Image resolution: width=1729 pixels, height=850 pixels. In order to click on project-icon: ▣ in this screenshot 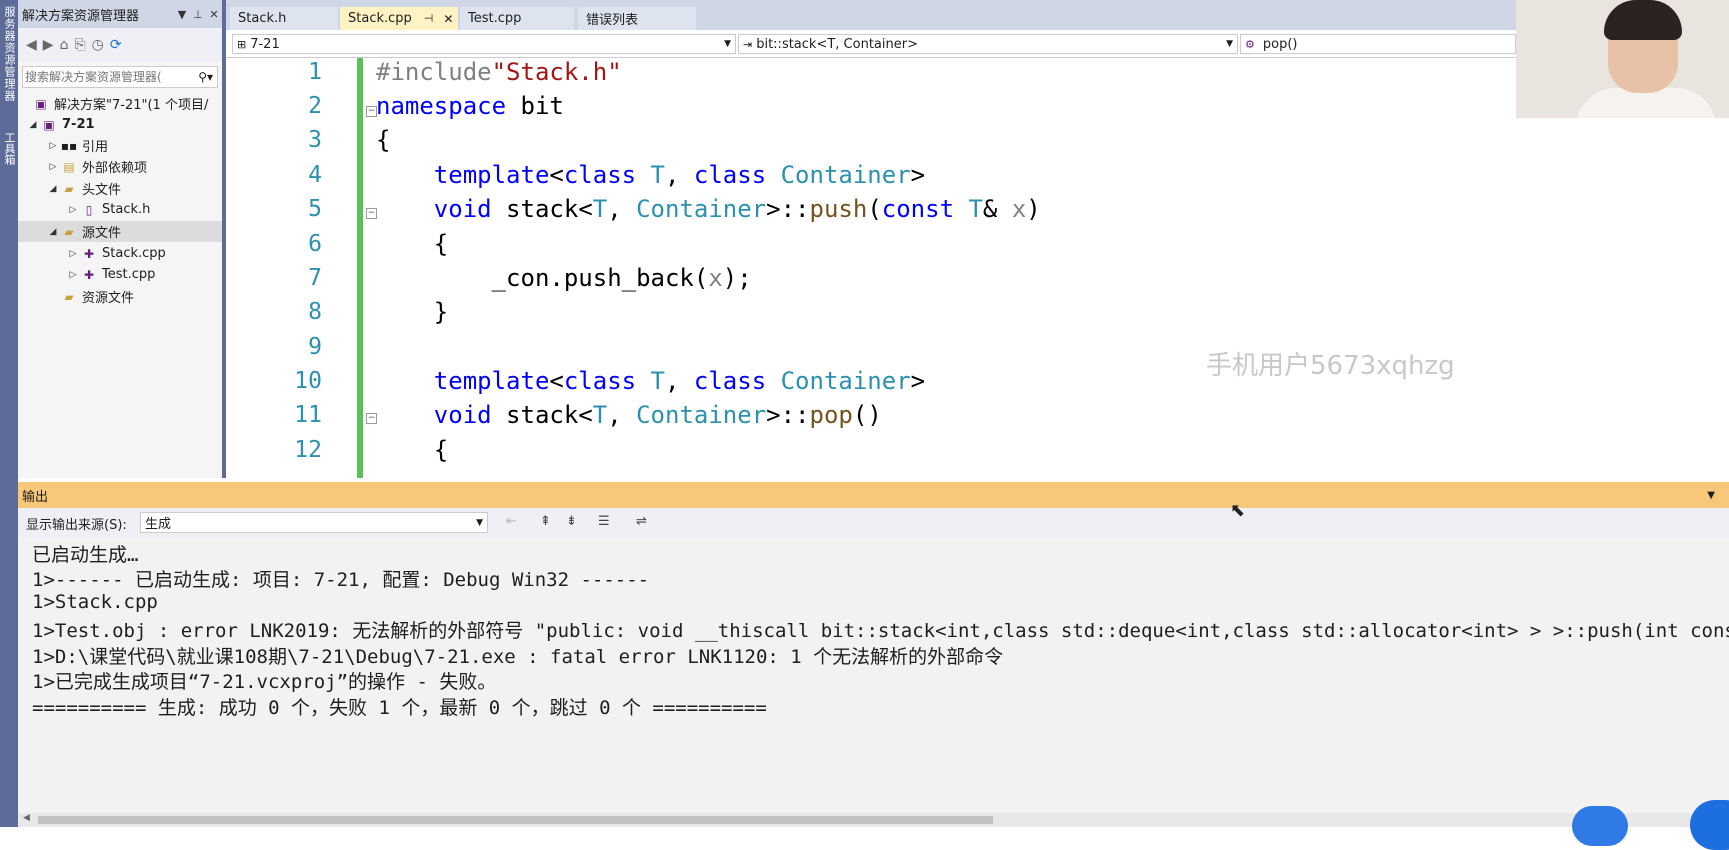, I will do `click(49, 124)`.